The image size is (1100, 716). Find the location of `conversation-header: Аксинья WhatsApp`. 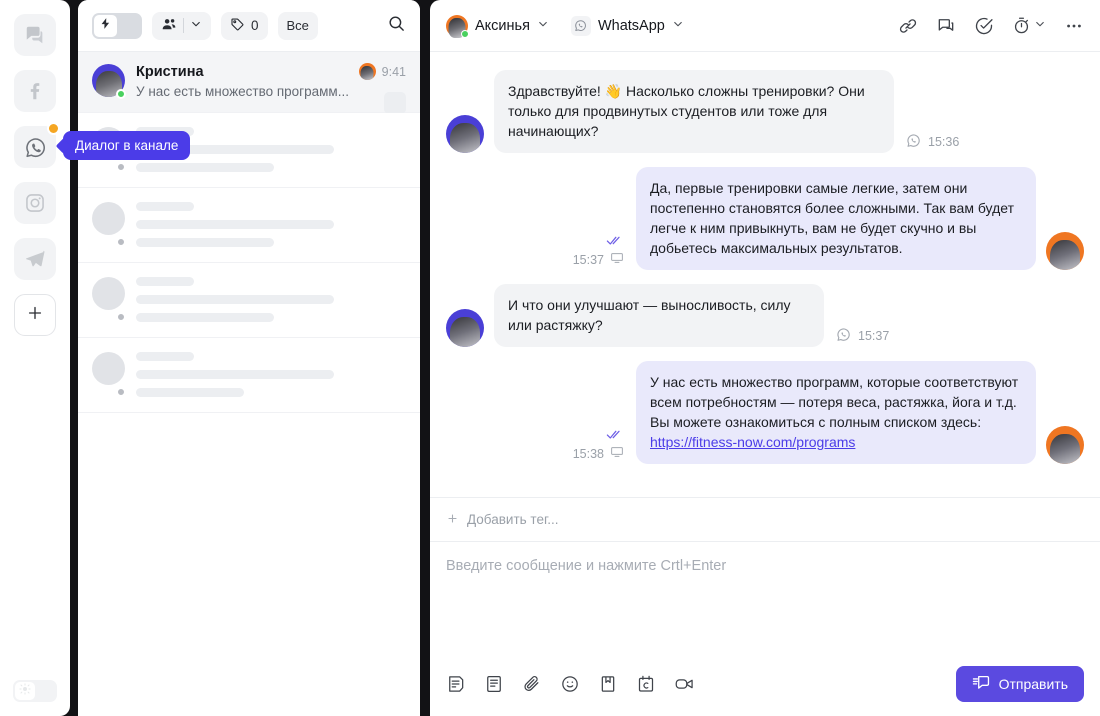

conversation-header: Аксинья WhatsApp is located at coordinates (765, 26).